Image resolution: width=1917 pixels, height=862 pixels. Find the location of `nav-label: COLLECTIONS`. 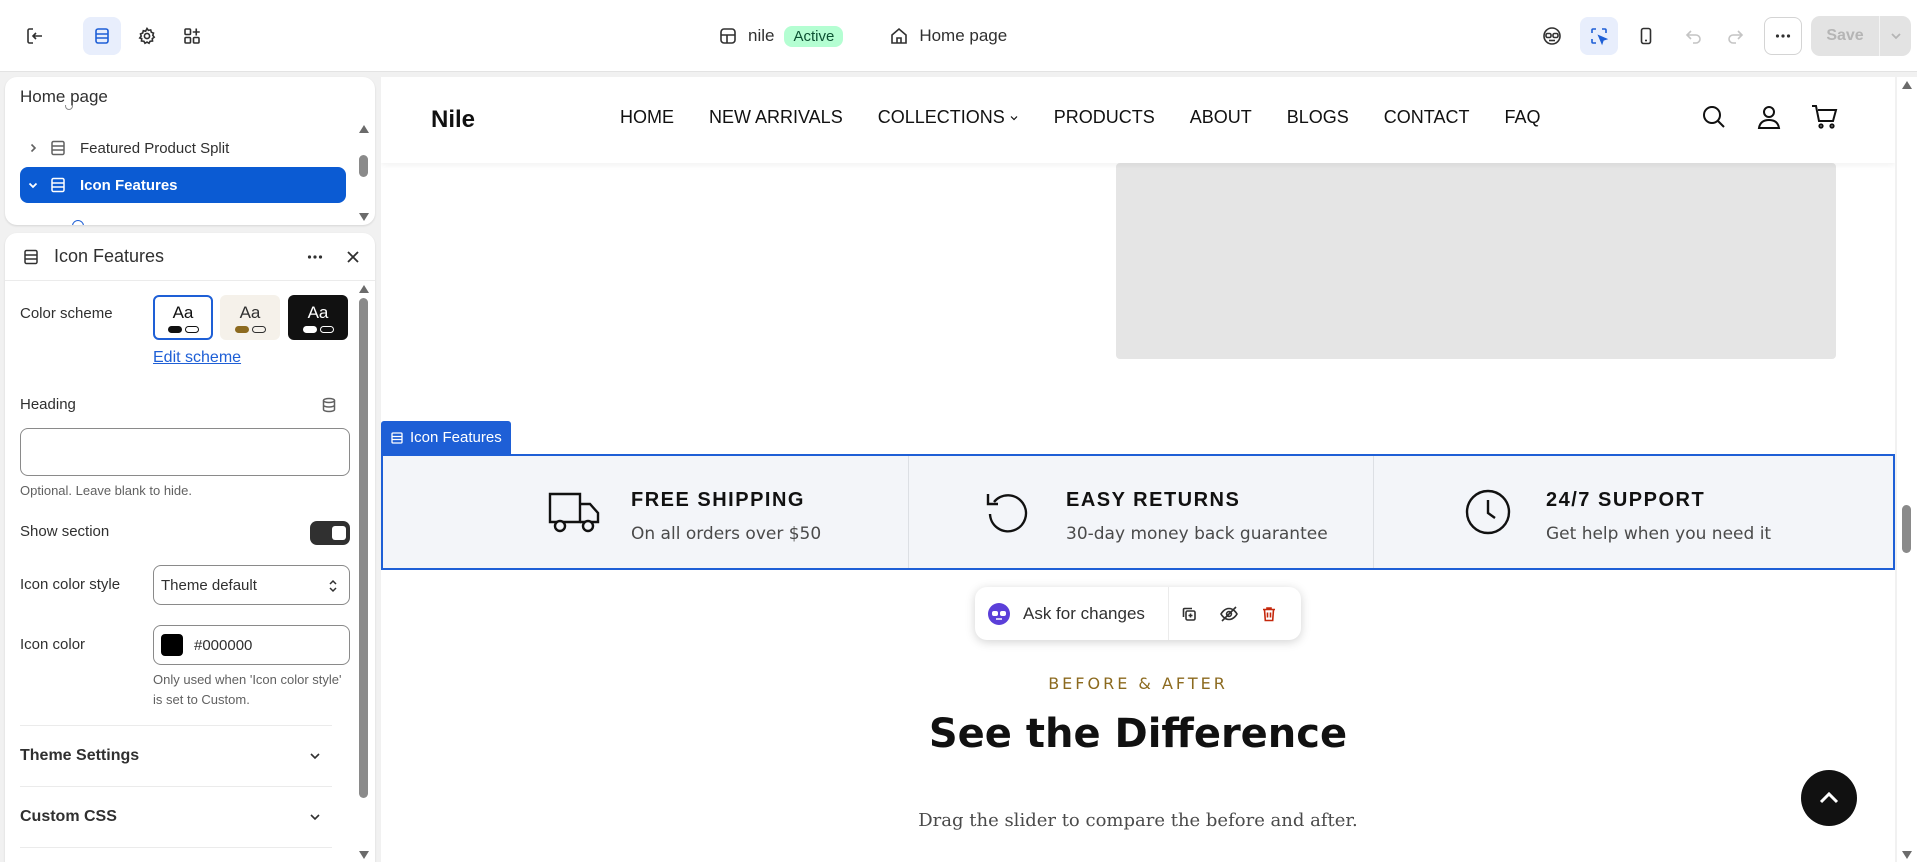

nav-label: COLLECTIONS is located at coordinates (941, 117).